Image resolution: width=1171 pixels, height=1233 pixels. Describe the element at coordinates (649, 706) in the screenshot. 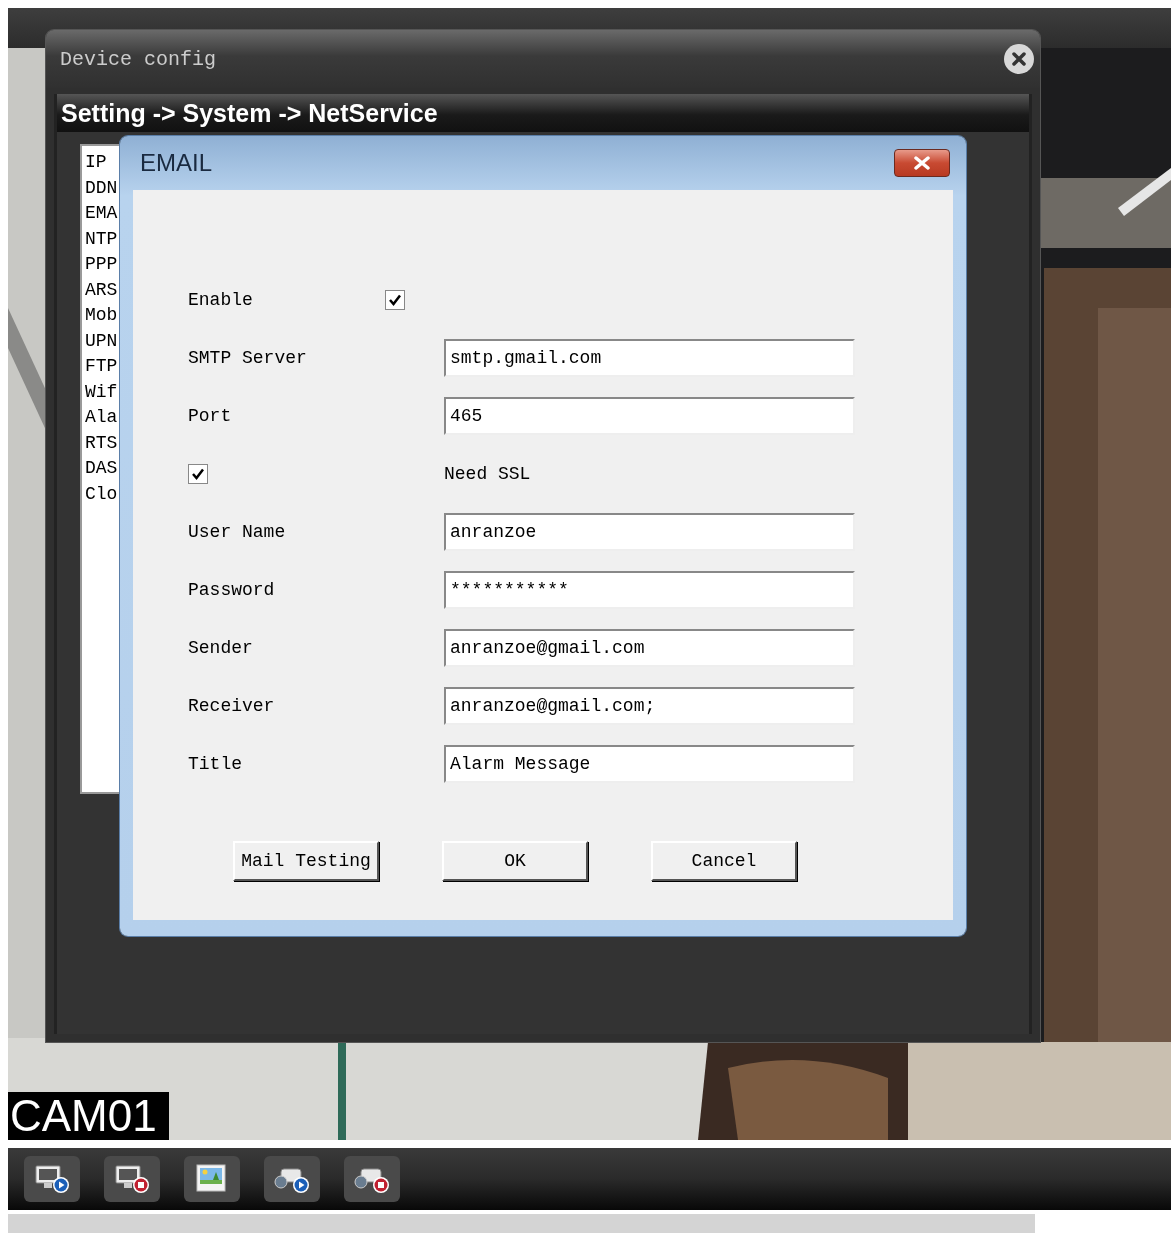

I see `input-field: anranzoe@gmail.com;` at that location.